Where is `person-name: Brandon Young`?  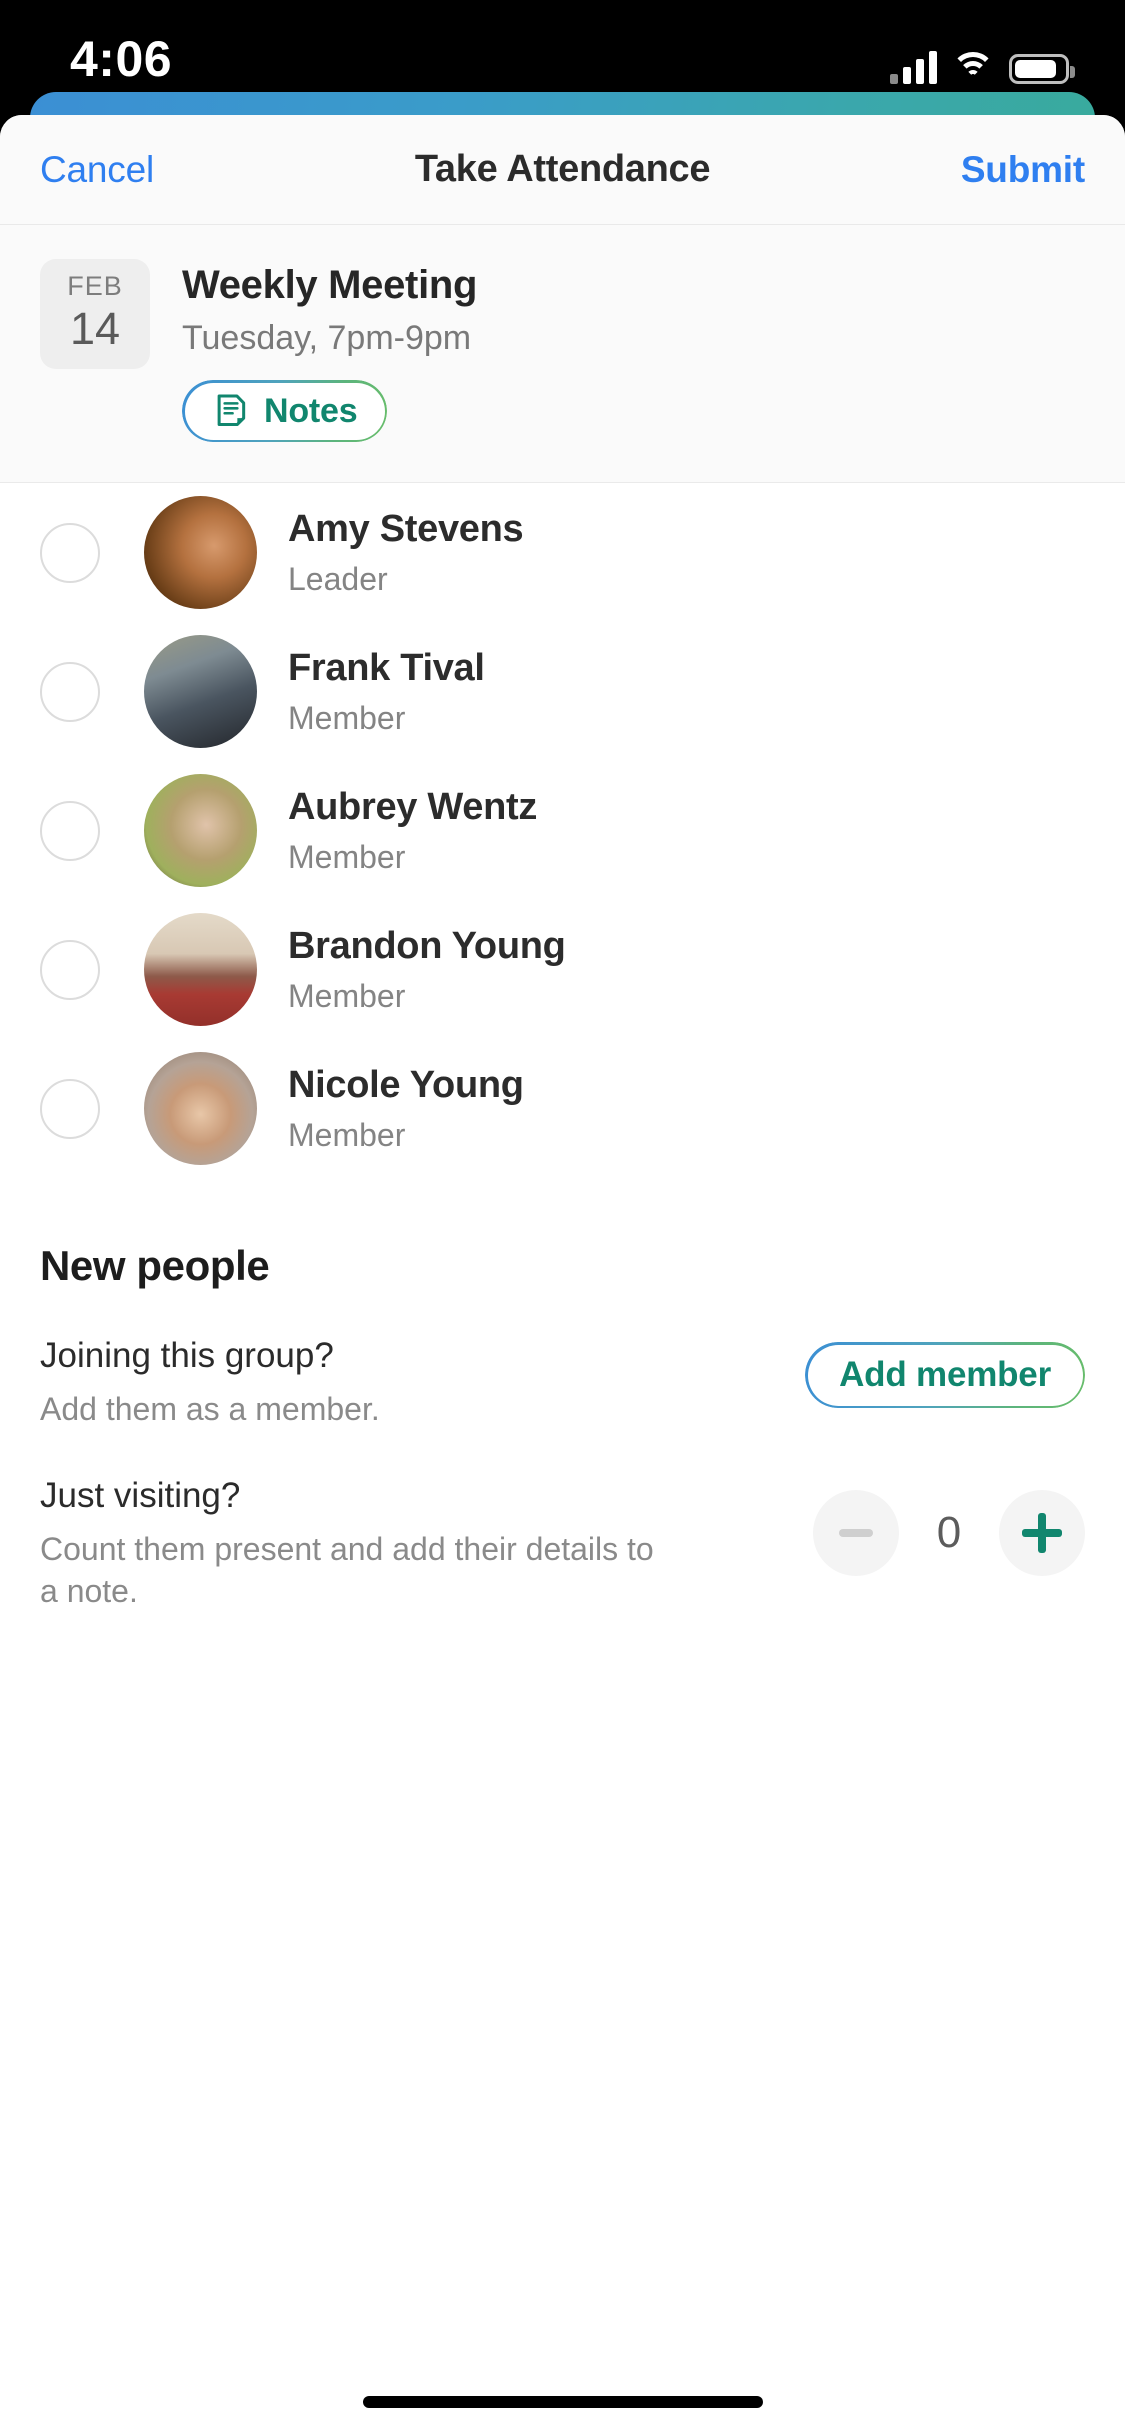 person-name: Brandon Young is located at coordinates (427, 945).